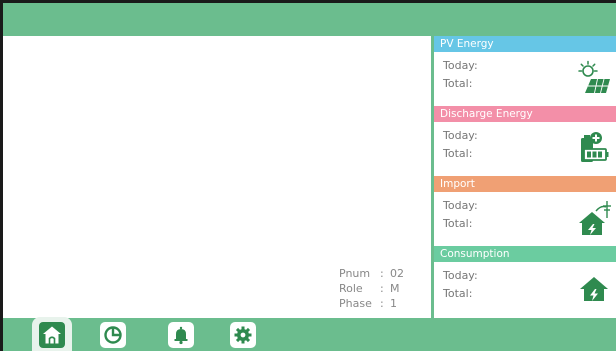 The image size is (616, 351). I want to click on device-info: Pnum : 02 Role : M Phase : 1, so click(371, 288).